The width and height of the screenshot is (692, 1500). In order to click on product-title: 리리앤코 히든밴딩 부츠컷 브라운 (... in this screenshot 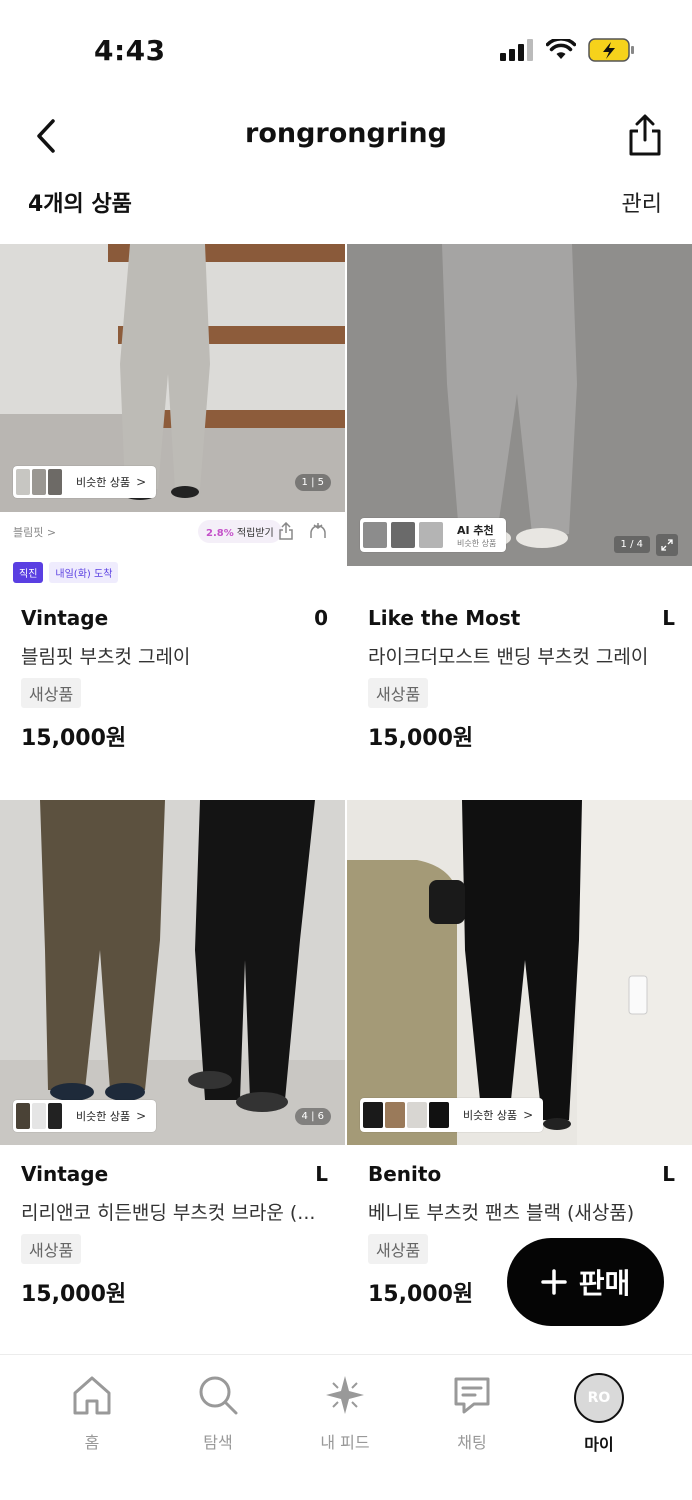, I will do `click(168, 1213)`.